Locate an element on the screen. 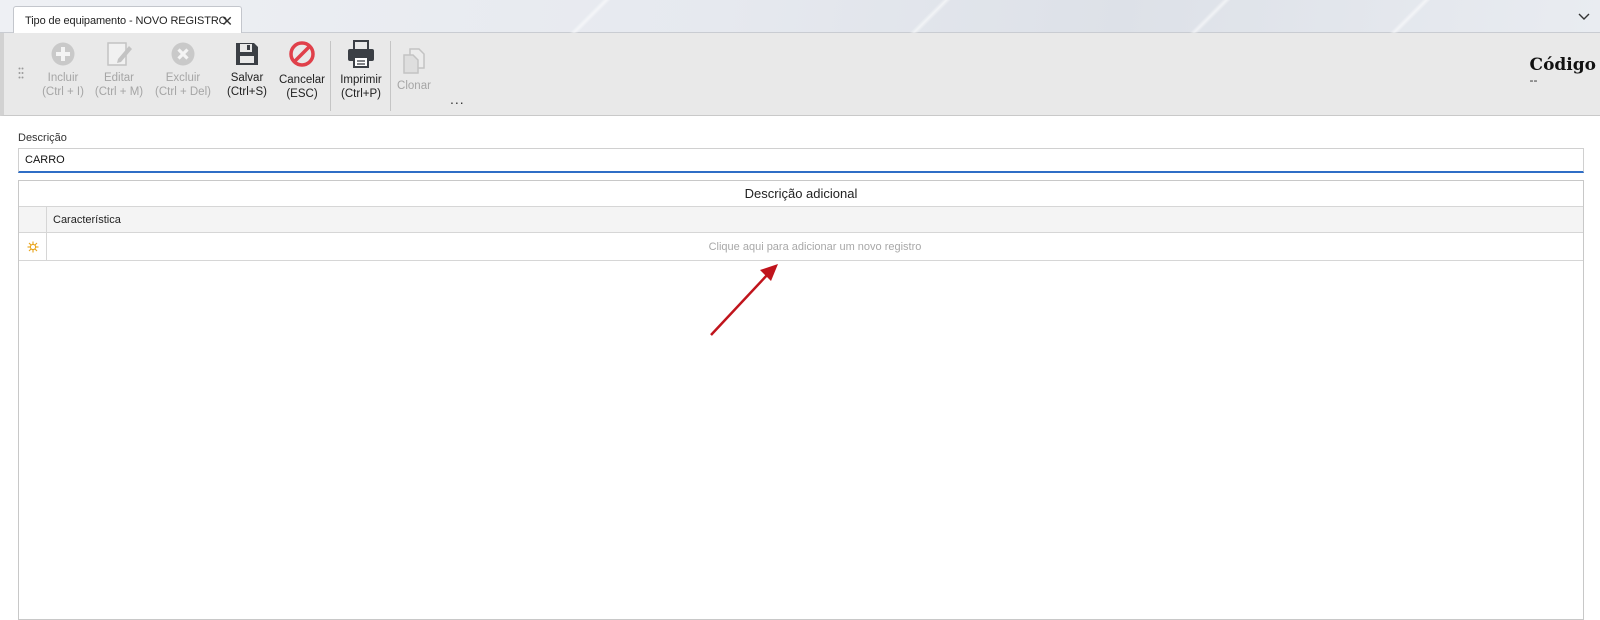 The image size is (1600, 620). document-tab: Tipo de equipamento - NOVO REGISTRO ✕ is located at coordinates (127, 20).